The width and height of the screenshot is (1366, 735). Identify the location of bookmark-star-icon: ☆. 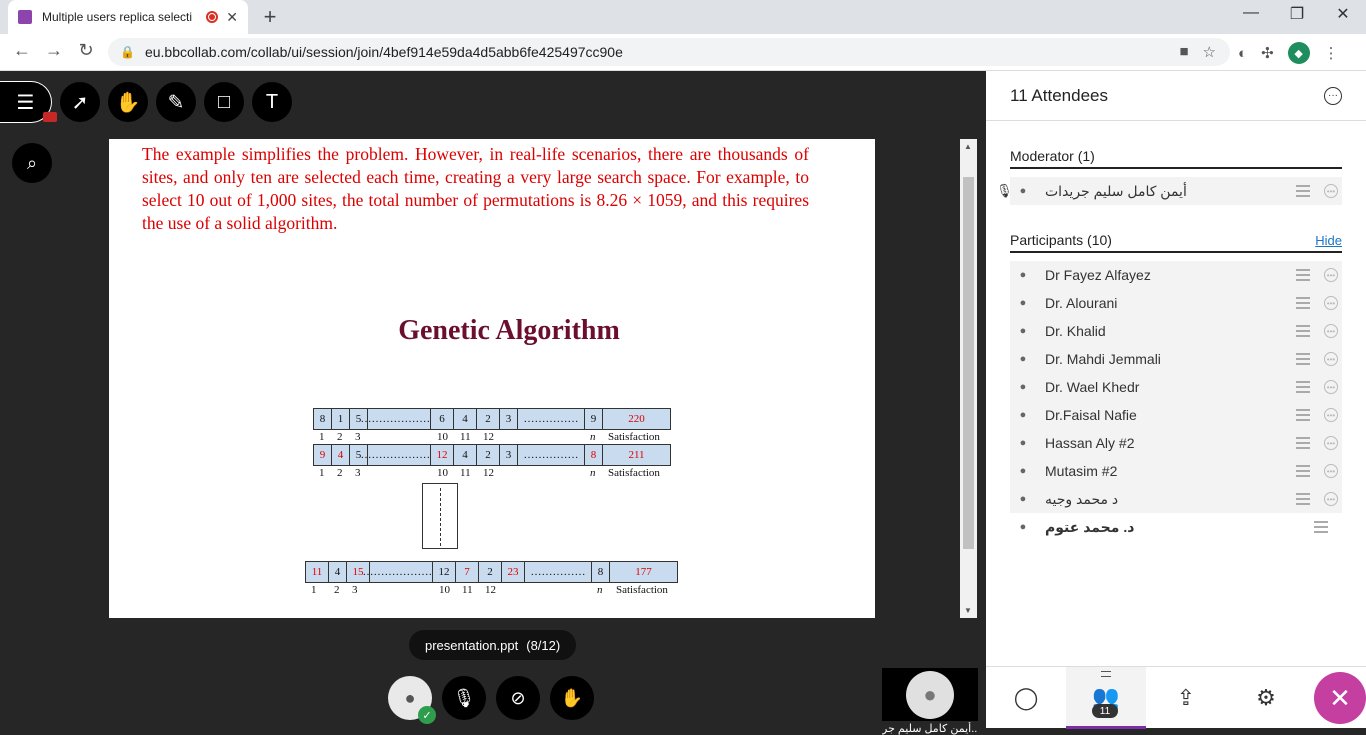
(1209, 52).